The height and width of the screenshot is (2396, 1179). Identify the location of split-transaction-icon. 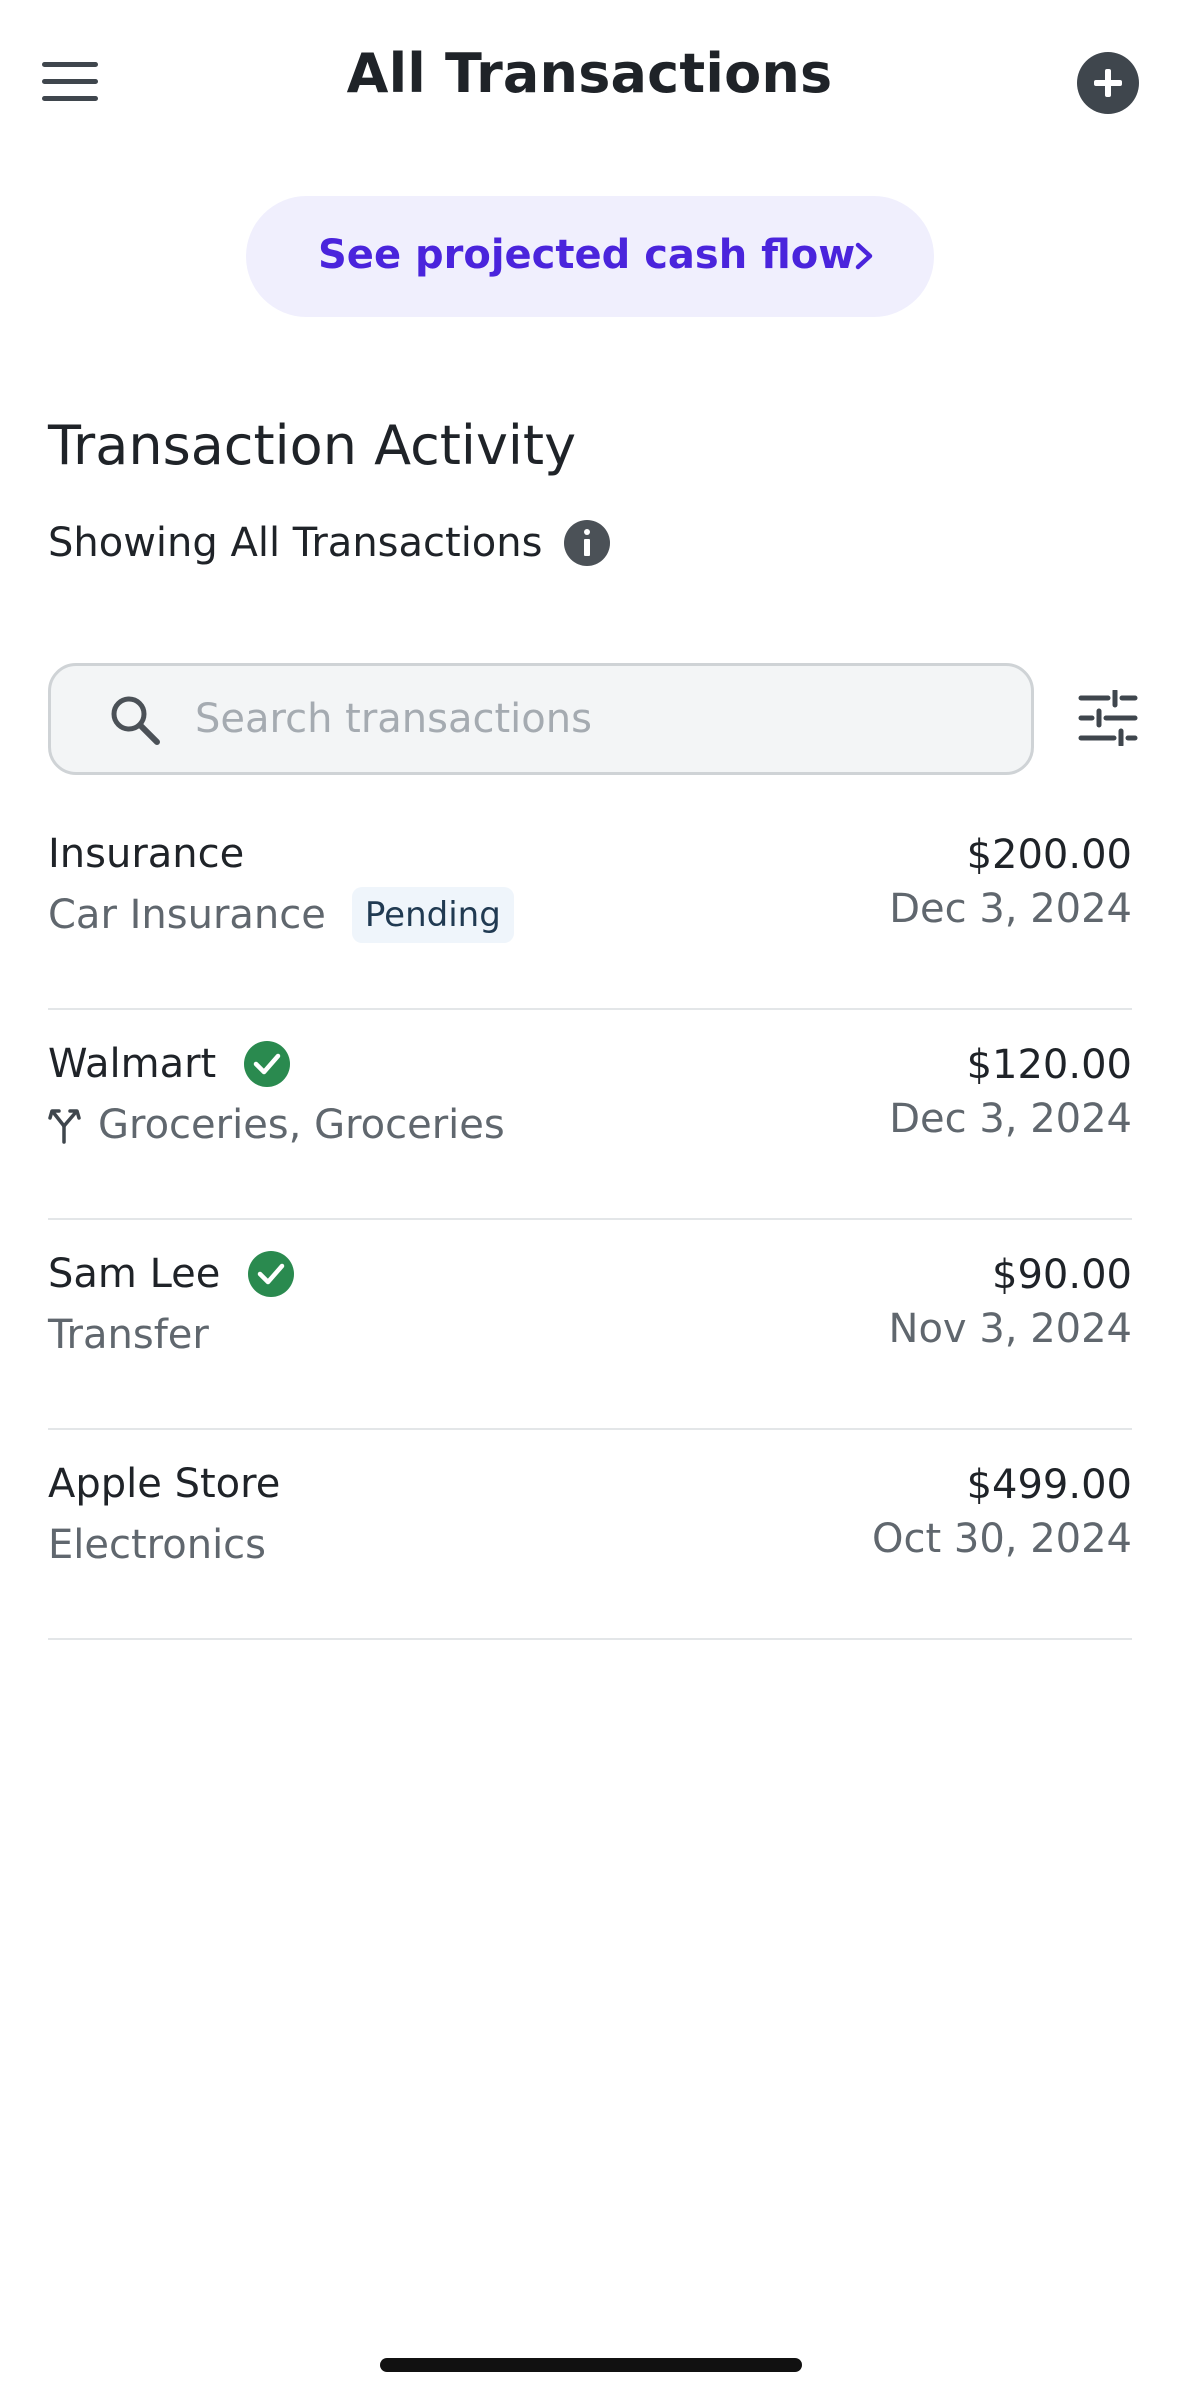
(64, 1126).